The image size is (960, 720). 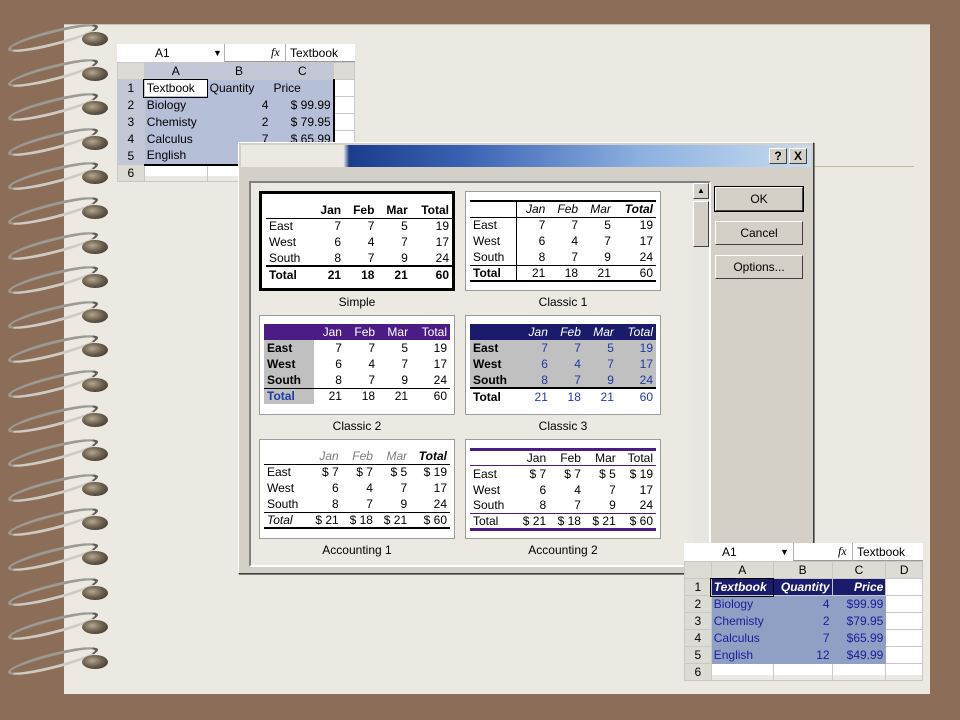 I want to click on cell: $79.95, so click(x=859, y=621).